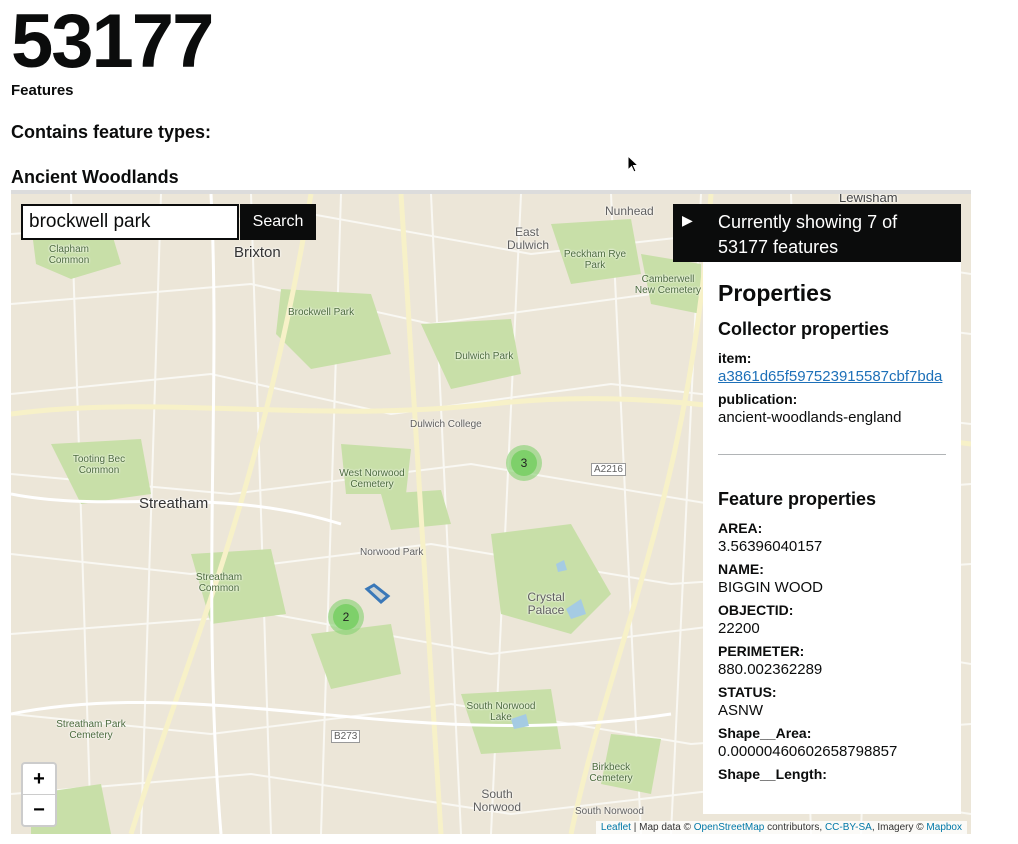  What do you see at coordinates (775, 293) in the screenshot?
I see `properties-heading: Properties` at bounding box center [775, 293].